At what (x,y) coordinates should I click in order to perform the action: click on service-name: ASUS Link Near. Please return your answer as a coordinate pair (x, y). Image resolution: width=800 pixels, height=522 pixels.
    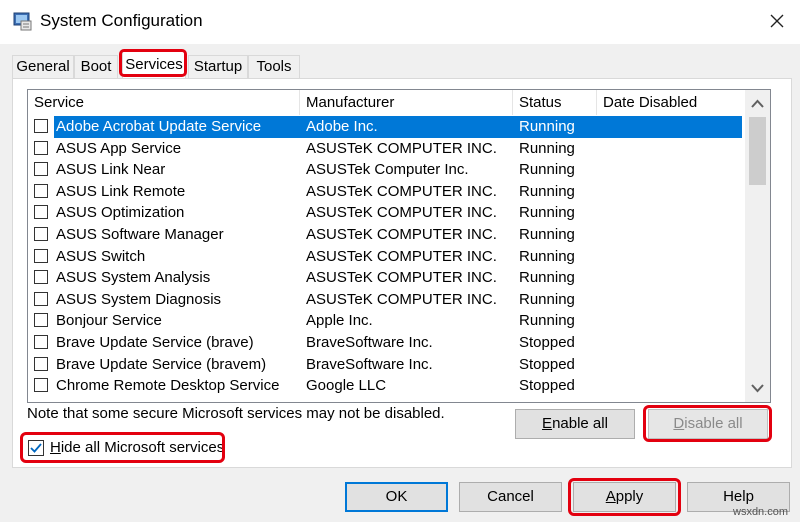
    Looking at the image, I should click on (111, 170).